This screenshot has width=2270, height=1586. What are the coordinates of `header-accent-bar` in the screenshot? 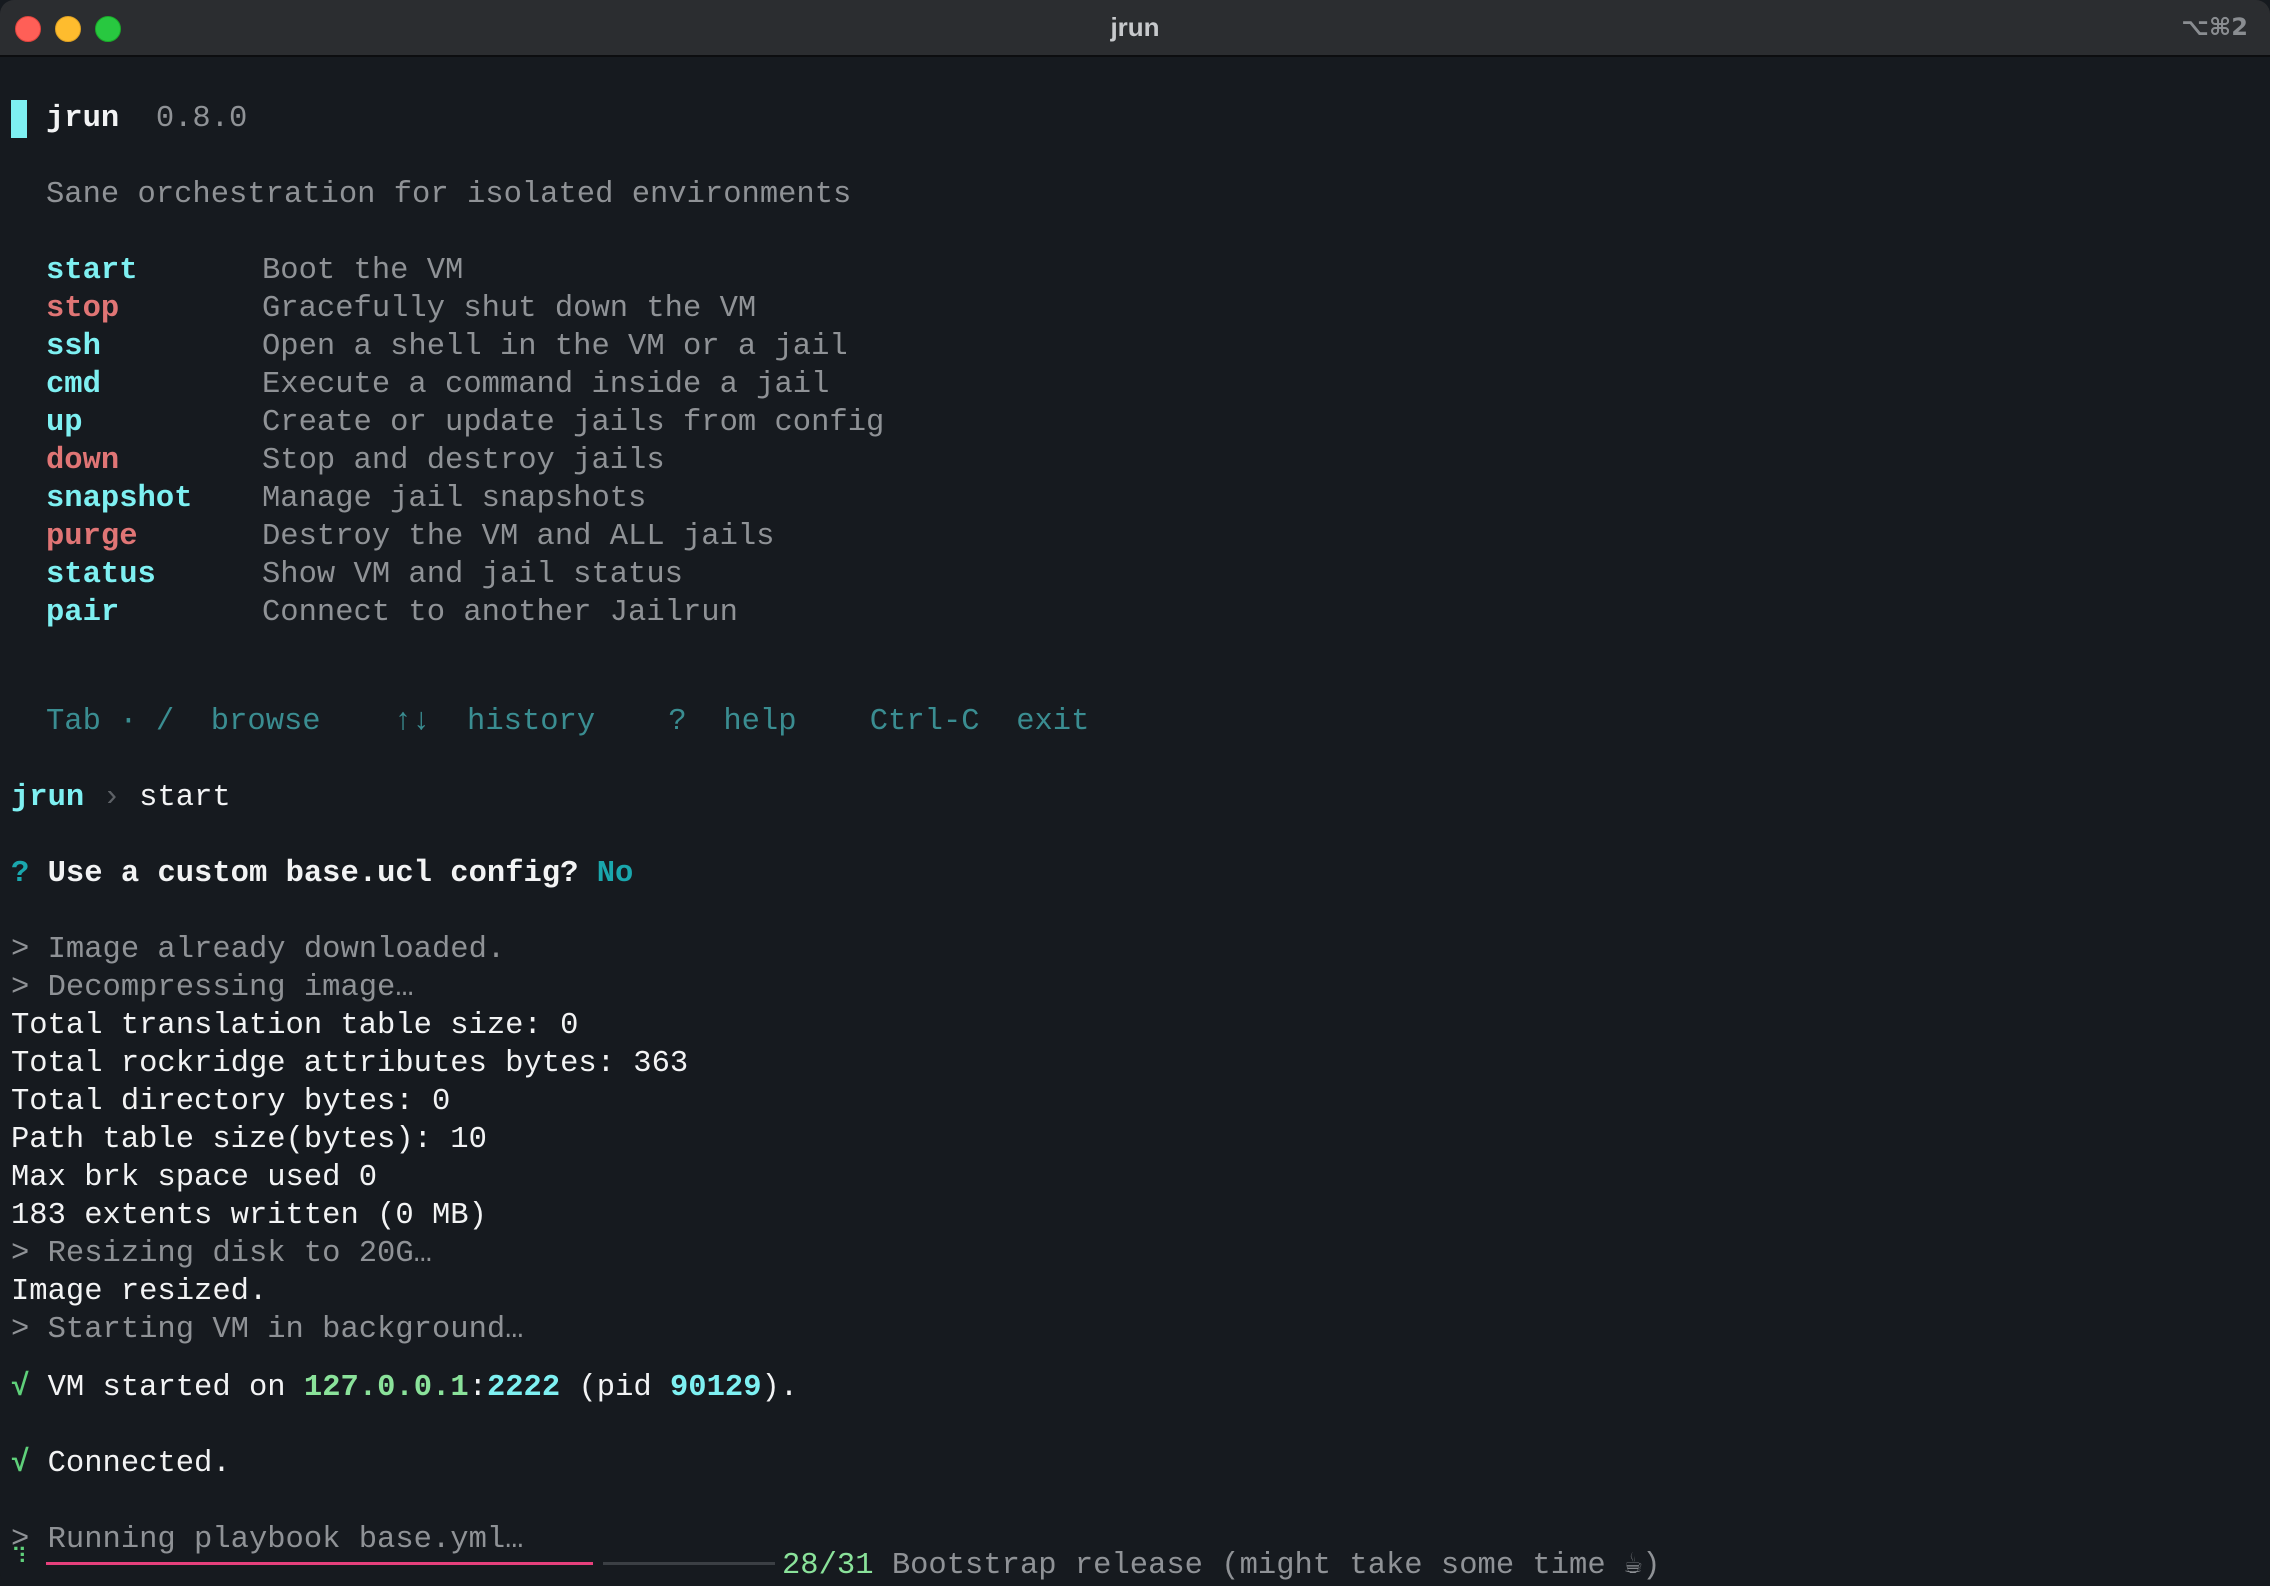 It's located at (19, 119).